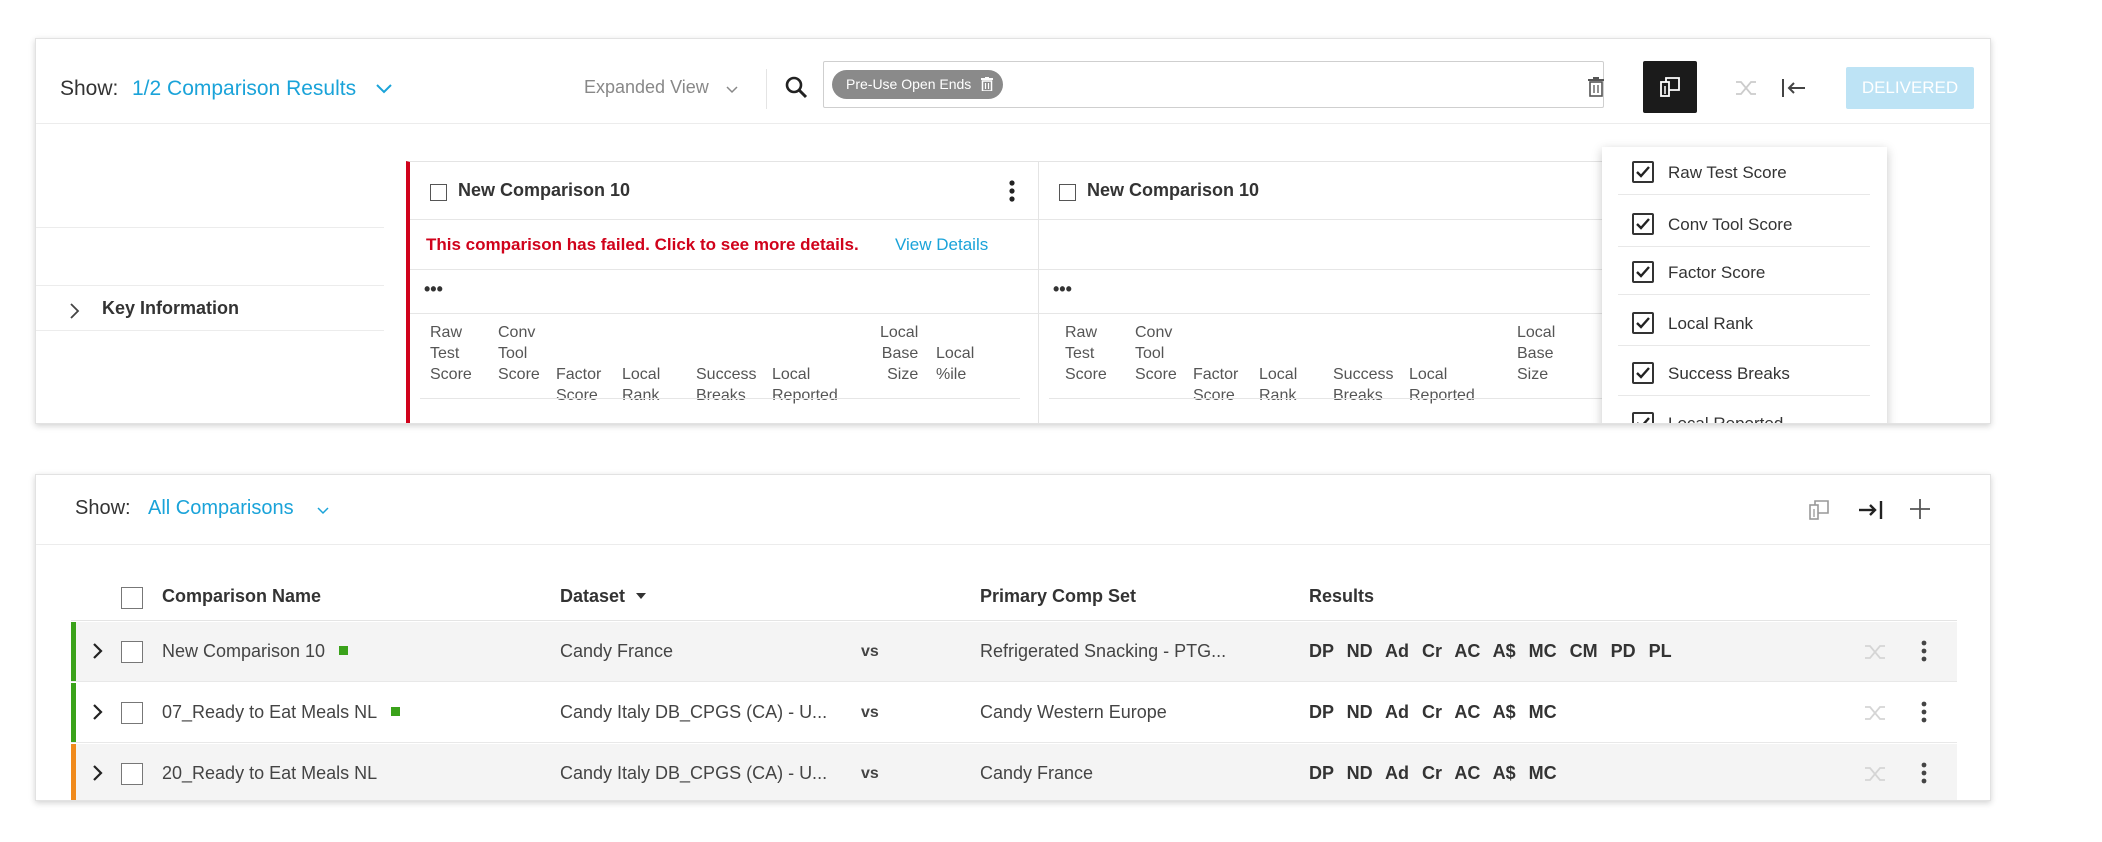 The image size is (2102, 842). I want to click on key-information-section: Key Information, so click(210, 308).